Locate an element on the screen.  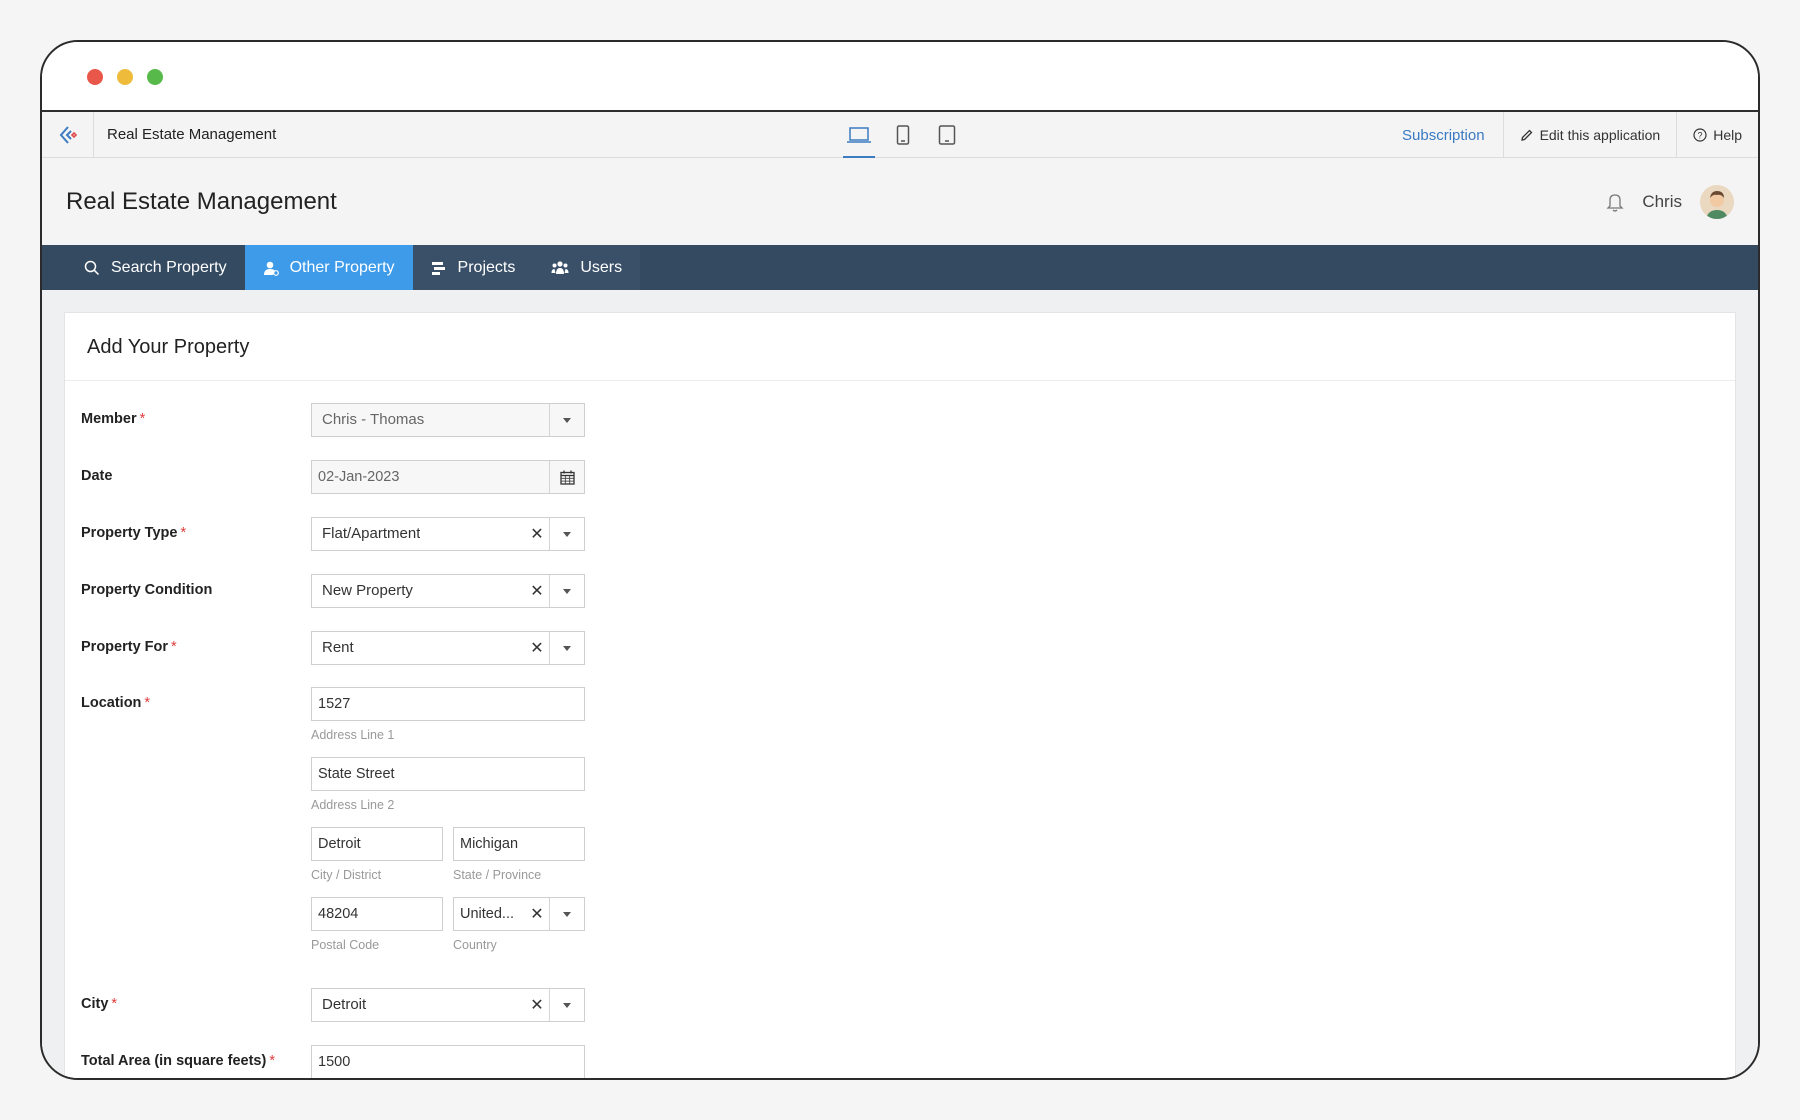
property-for-value: Rent is located at coordinates (338, 647).